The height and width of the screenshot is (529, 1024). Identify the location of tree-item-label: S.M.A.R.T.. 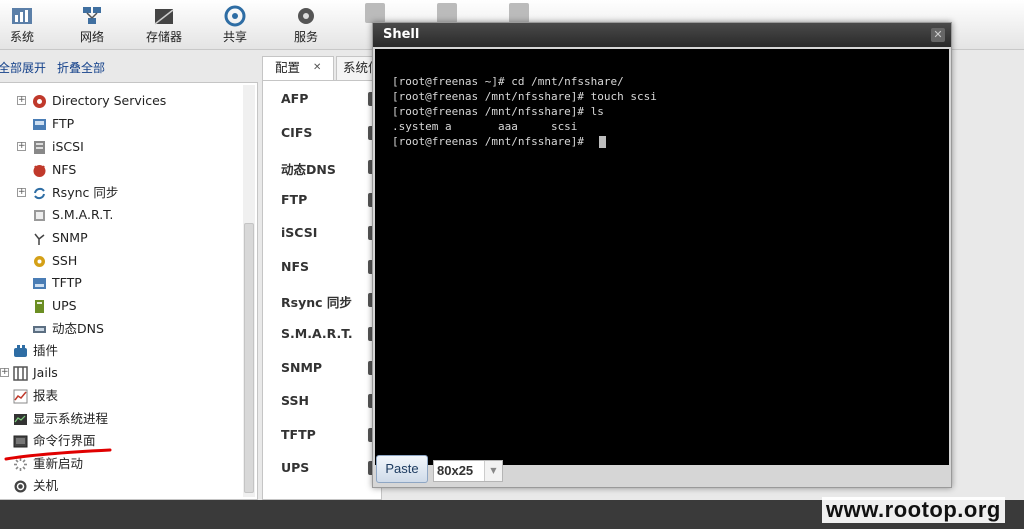
(83, 214).